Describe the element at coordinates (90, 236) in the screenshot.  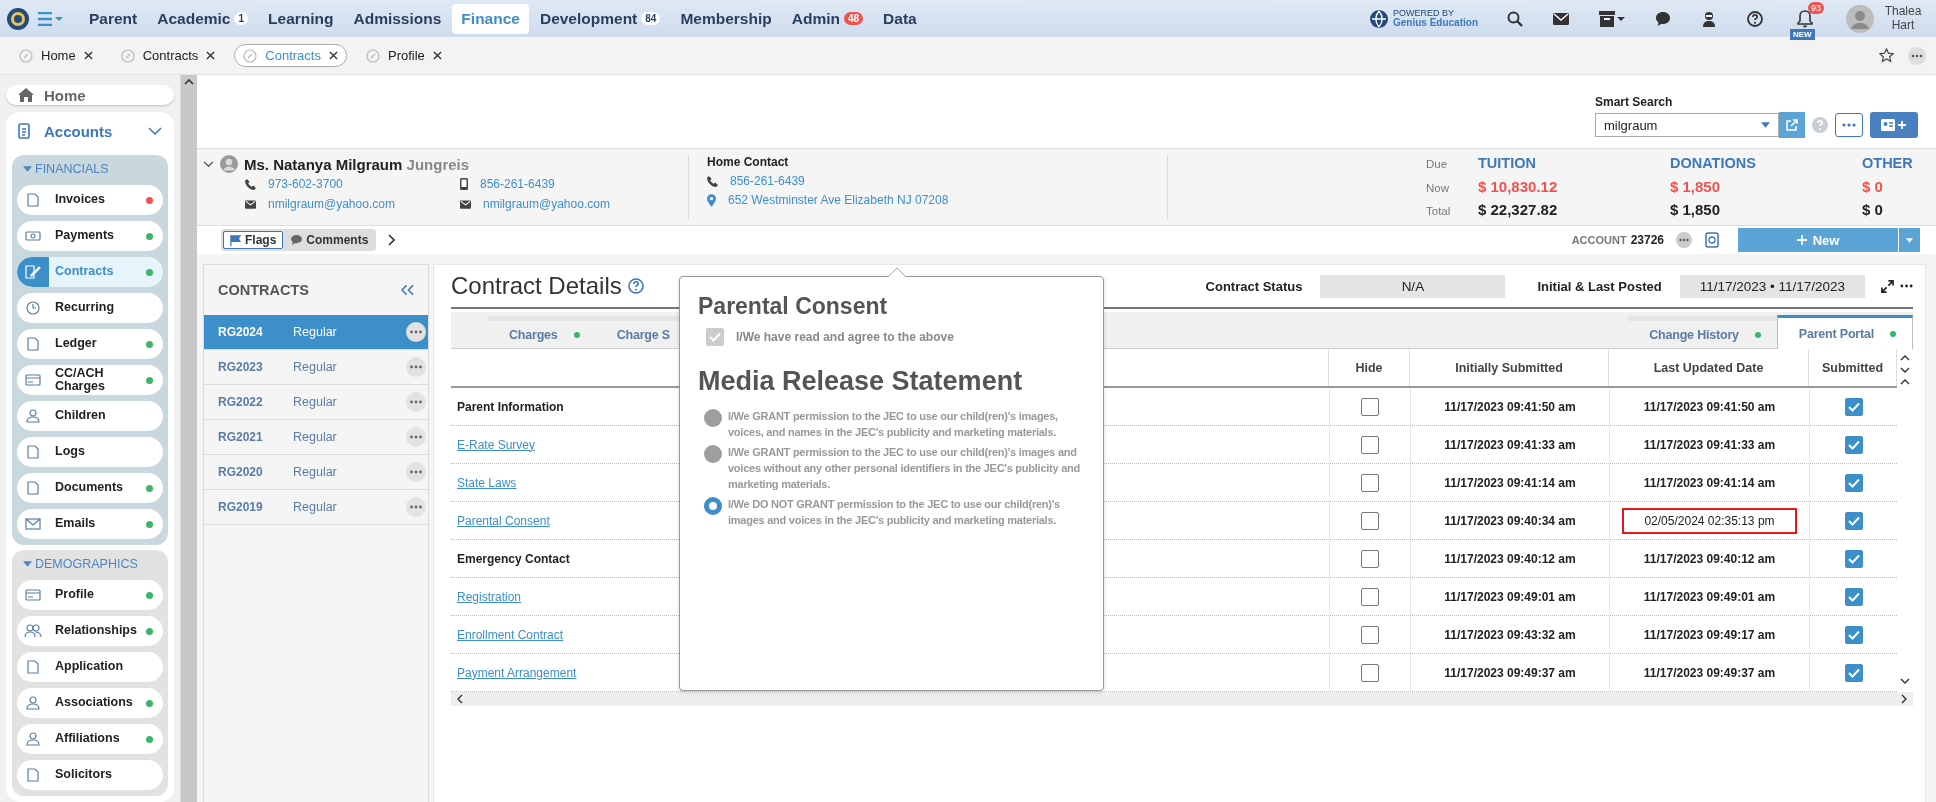
I see `sidebar-item: Payments` at that location.